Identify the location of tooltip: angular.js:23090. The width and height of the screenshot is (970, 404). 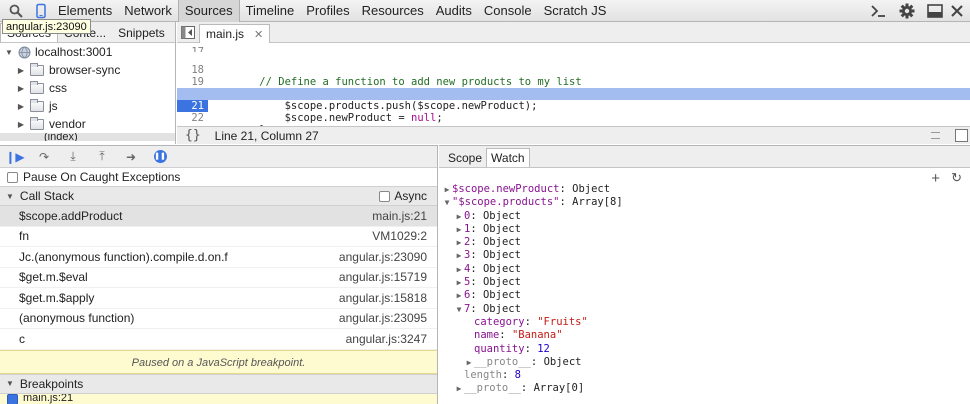
(46, 26).